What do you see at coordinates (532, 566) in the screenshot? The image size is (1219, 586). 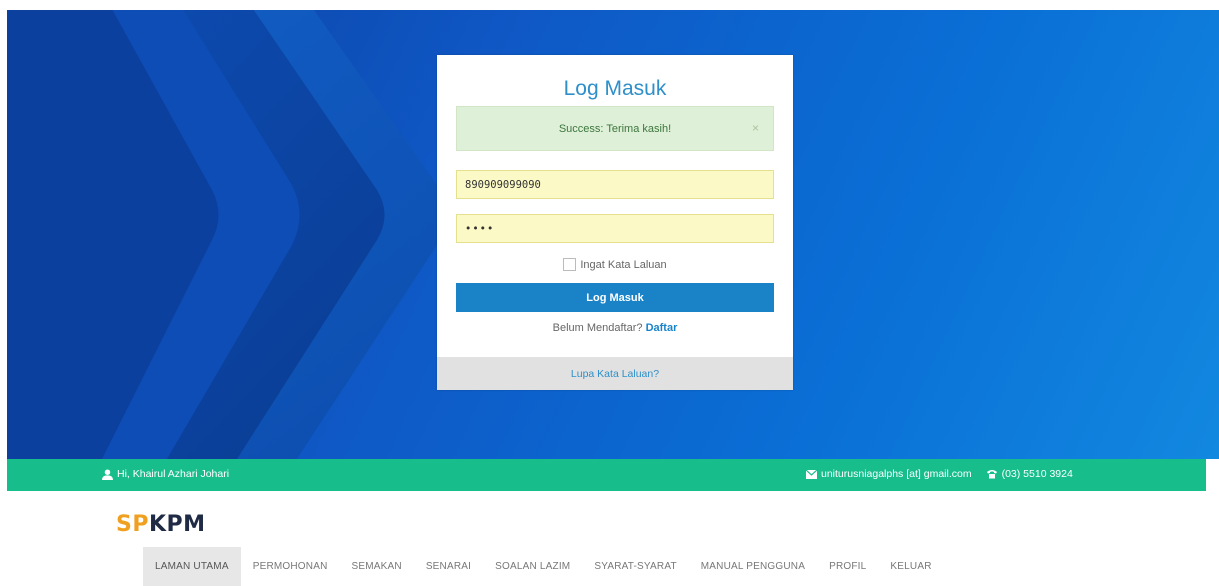 I see `nav-item-soalan-lazim: SOALAN LAZIM` at bounding box center [532, 566].